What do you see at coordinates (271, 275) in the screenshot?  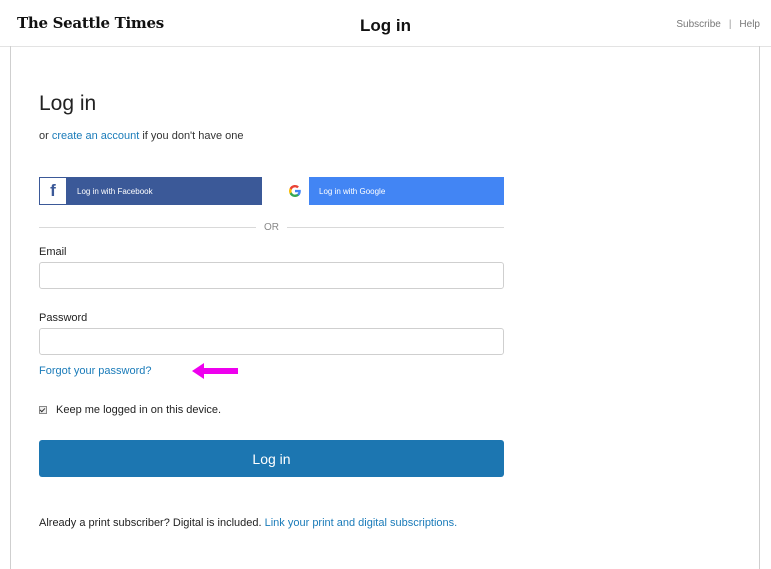 I see `email-field` at bounding box center [271, 275].